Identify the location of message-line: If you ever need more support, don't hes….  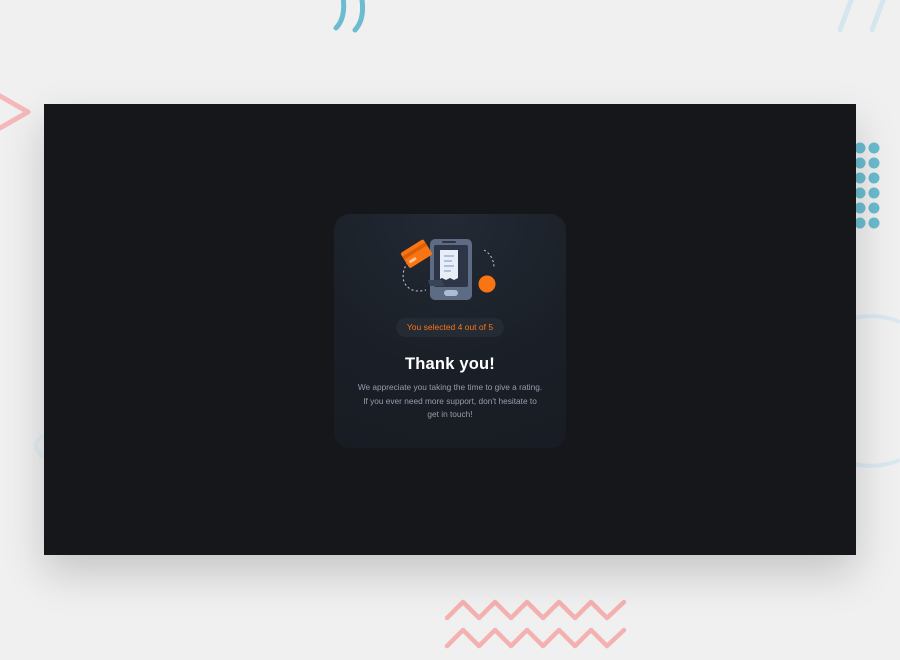
(450, 400).